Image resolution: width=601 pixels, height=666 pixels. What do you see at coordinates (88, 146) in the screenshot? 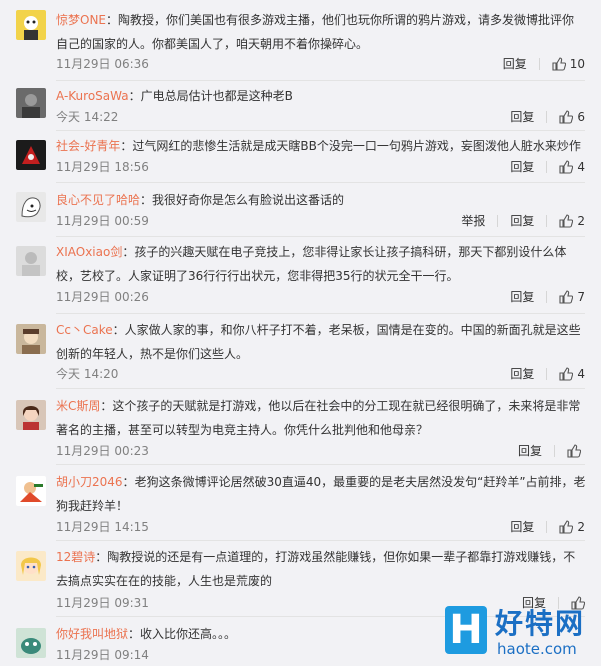
I see `username-link: 社会-好青年` at bounding box center [88, 146].